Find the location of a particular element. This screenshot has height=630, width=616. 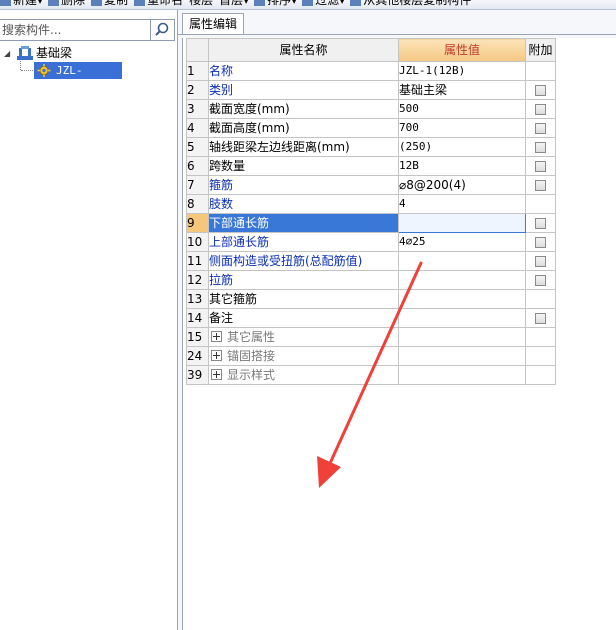

toolbar-item-1: 删除 is located at coordinates (66, 3).